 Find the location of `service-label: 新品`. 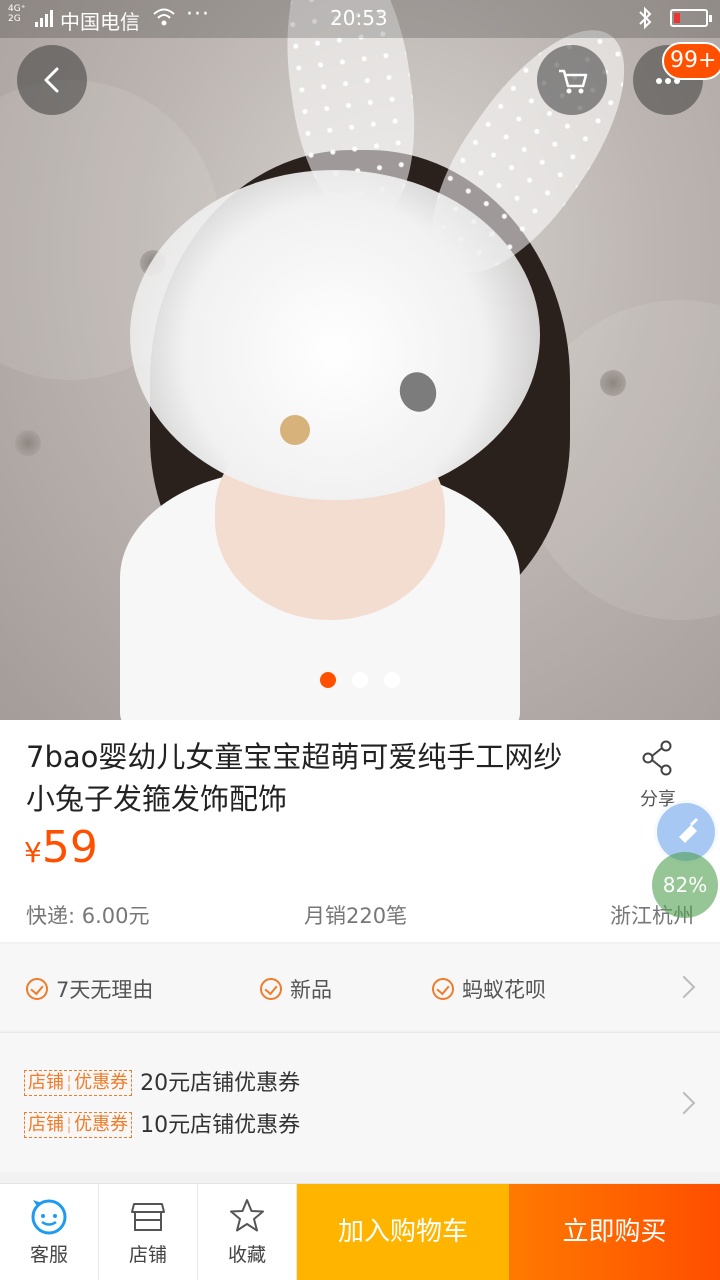

service-label: 新品 is located at coordinates (311, 990).